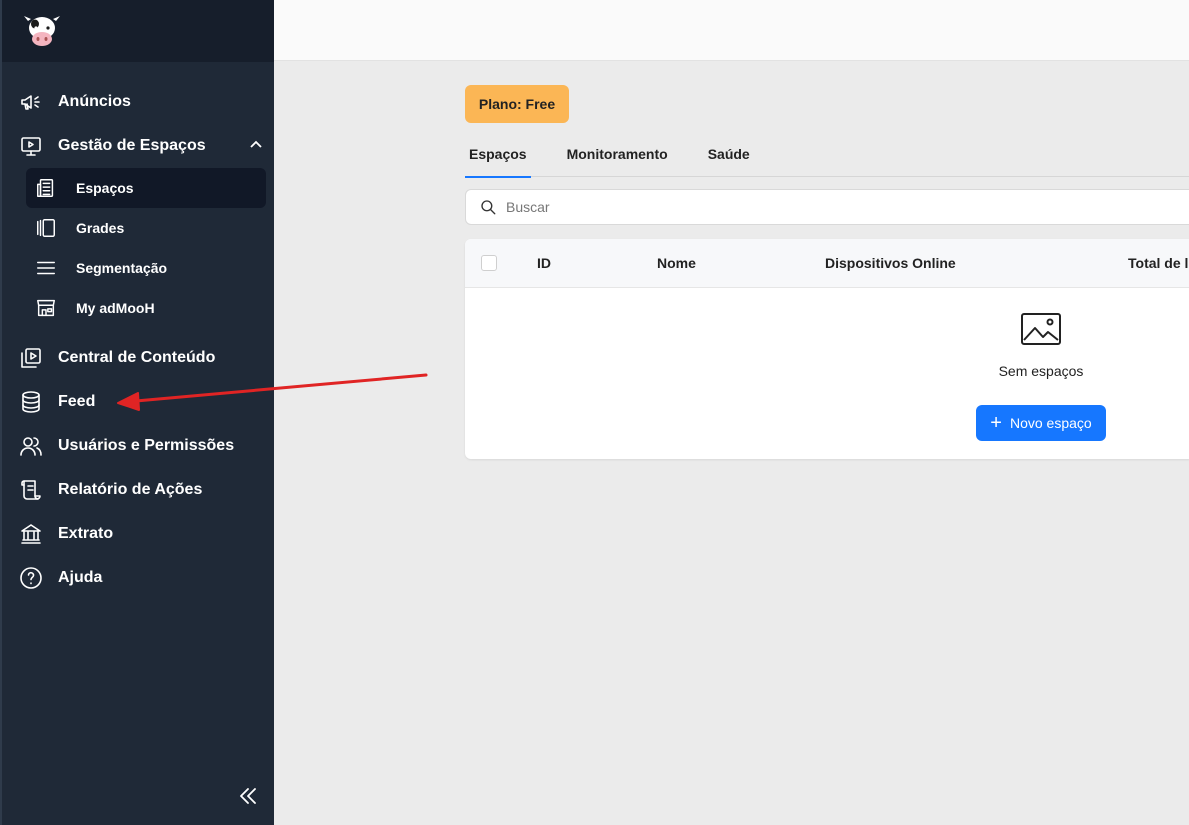 This screenshot has height=825, width=1189. I want to click on tab-espacos: Espaços, so click(498, 154).